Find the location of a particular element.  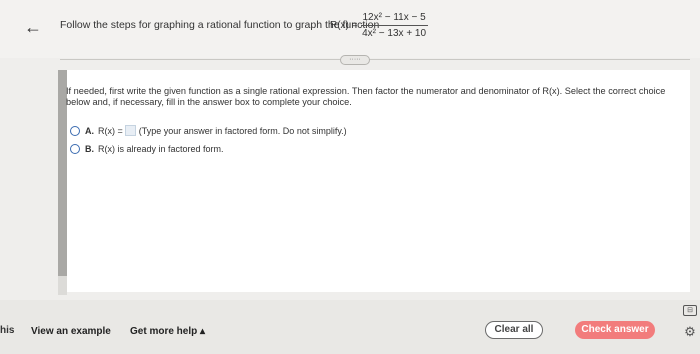

expand-pill-button: ····· is located at coordinates (355, 60).